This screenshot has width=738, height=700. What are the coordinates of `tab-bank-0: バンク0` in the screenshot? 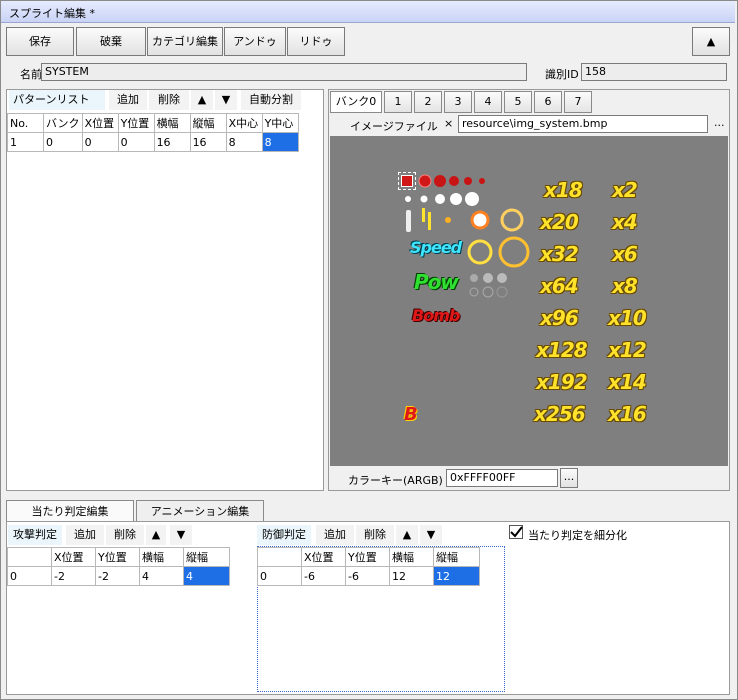 It's located at (356, 102).